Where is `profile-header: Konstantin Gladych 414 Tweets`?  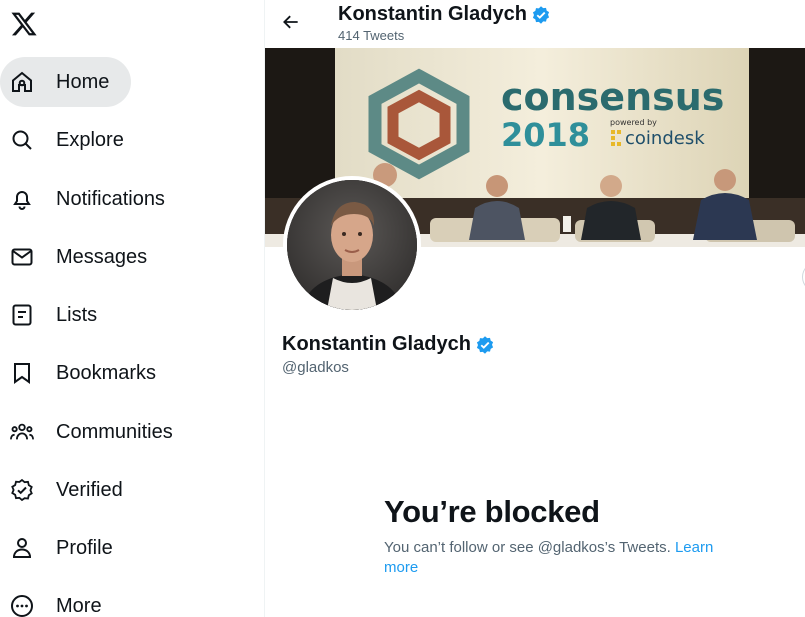 profile-header: Konstantin Gladych 414 Tweets is located at coordinates (535, 24).